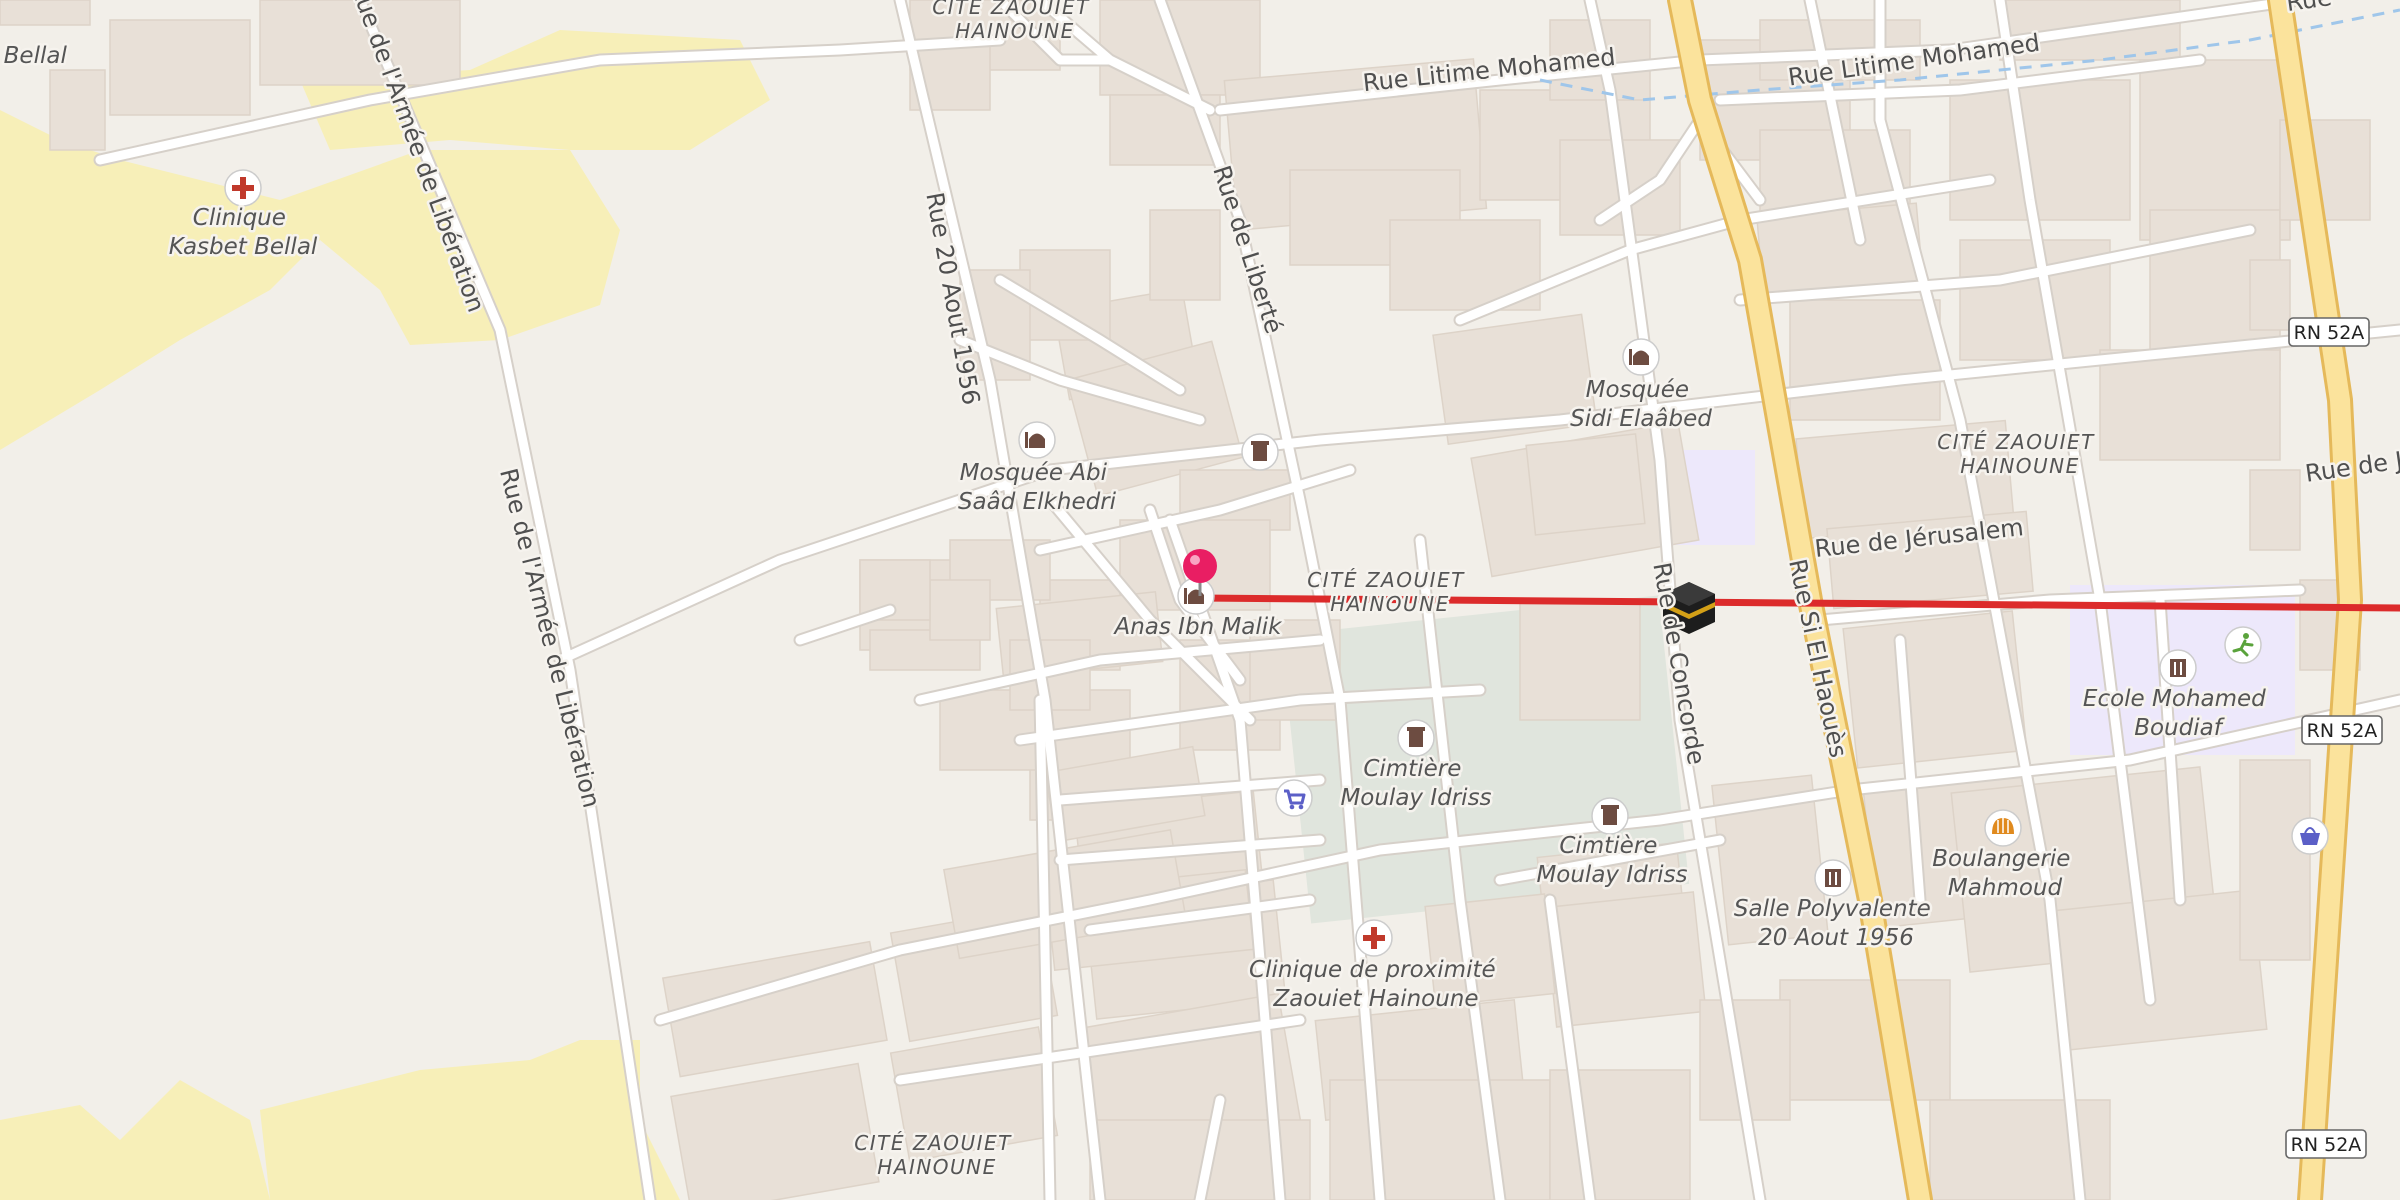 The height and width of the screenshot is (1200, 2400). I want to click on sports-icon, so click(2243, 645).